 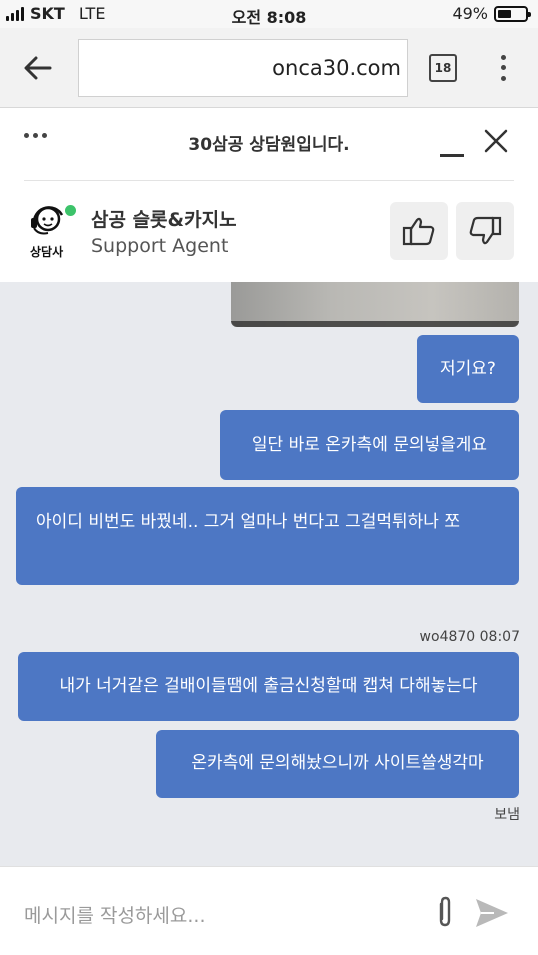 I want to click on image-attachment, so click(x=375, y=304).